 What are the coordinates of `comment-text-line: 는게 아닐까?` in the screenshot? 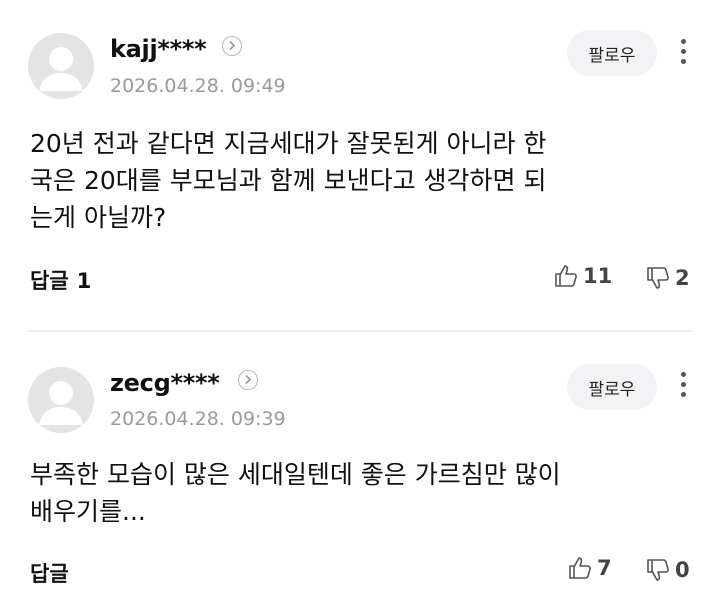 It's located at (98, 217).